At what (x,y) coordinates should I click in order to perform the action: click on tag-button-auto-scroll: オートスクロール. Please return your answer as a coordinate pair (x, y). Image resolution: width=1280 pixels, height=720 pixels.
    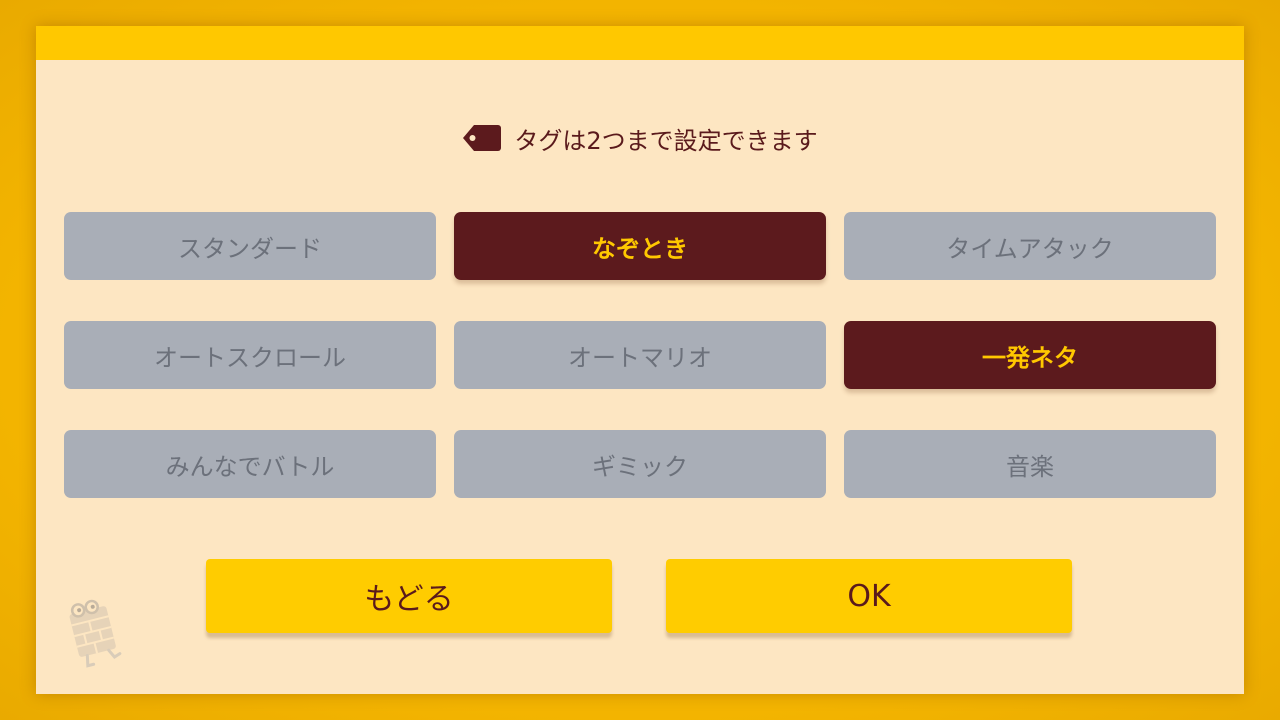
    Looking at the image, I should click on (250, 355).